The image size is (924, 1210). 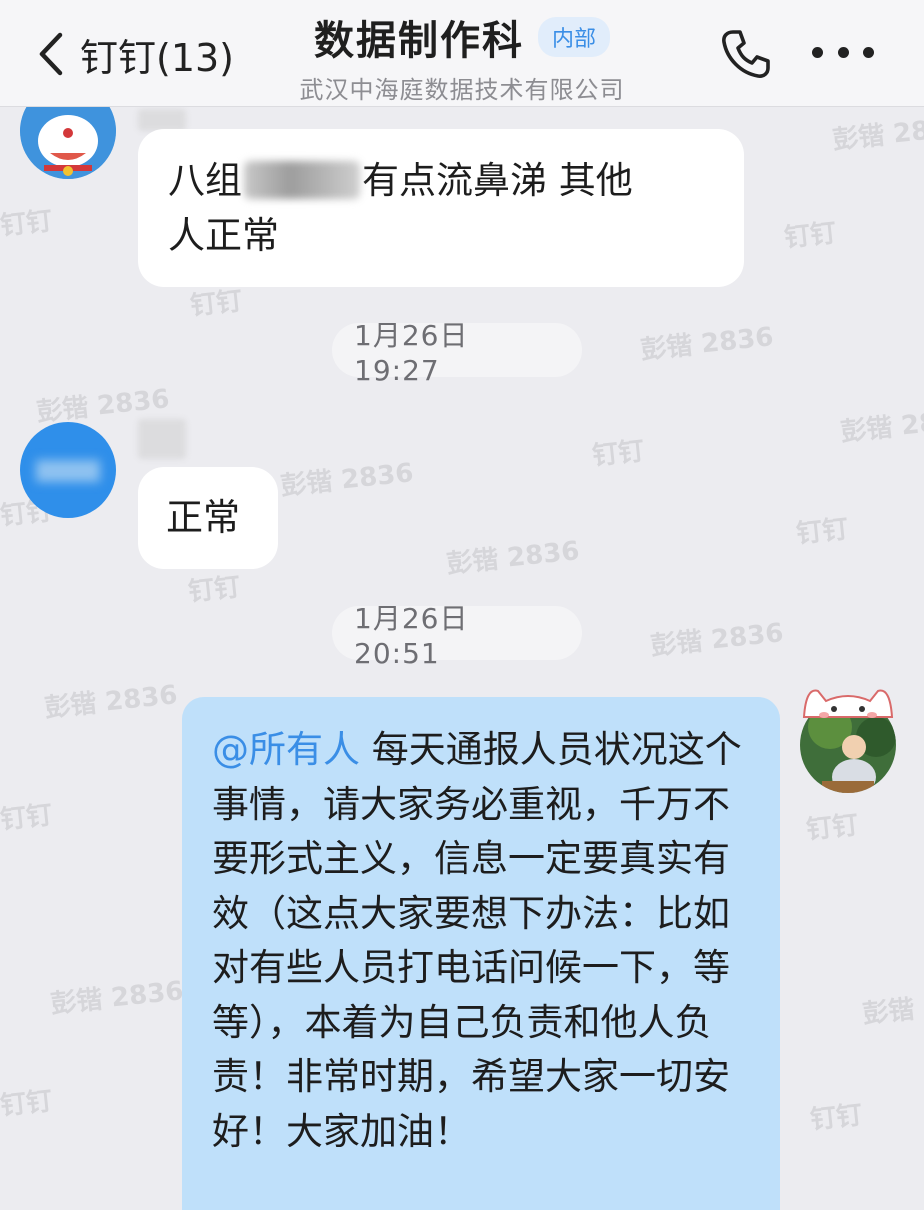 I want to click on redacted-avatar-text, so click(x=68, y=471).